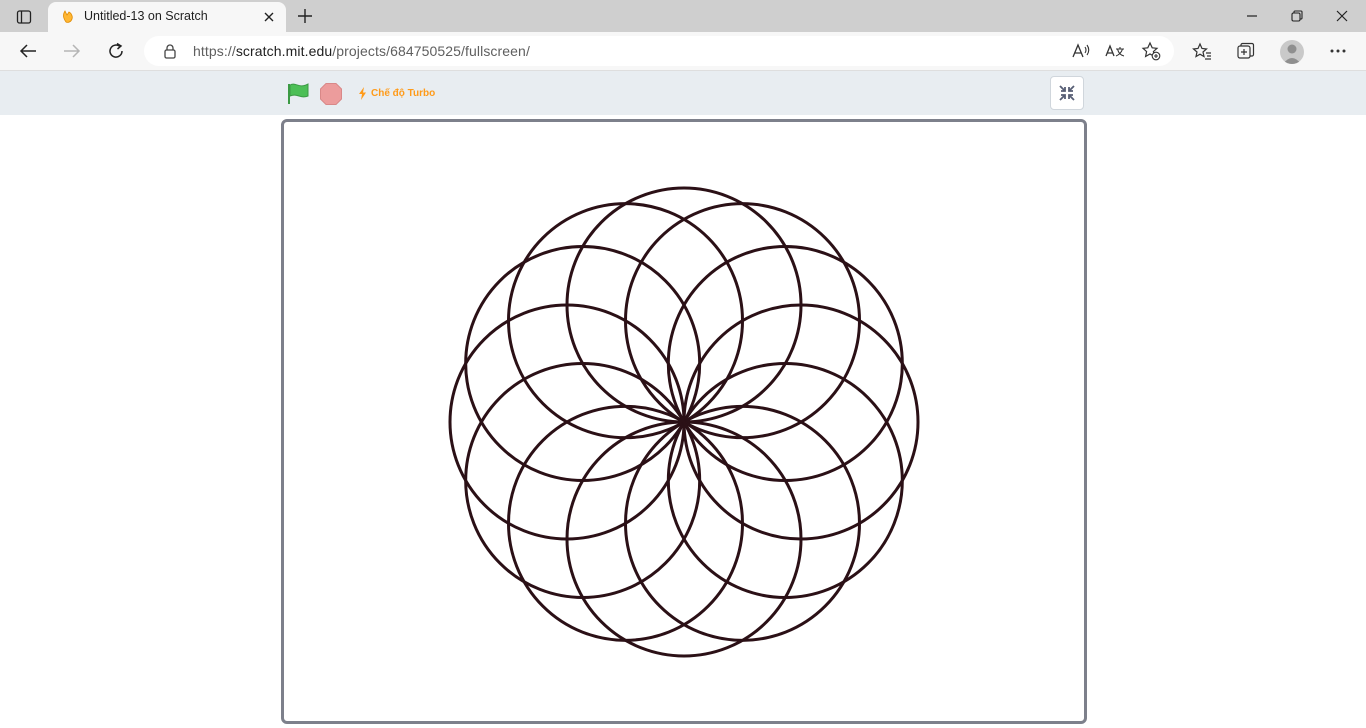 This screenshot has width=1366, height=728. What do you see at coordinates (403, 93) in the screenshot?
I see `turbo-label: Chế độ Turbo` at bounding box center [403, 93].